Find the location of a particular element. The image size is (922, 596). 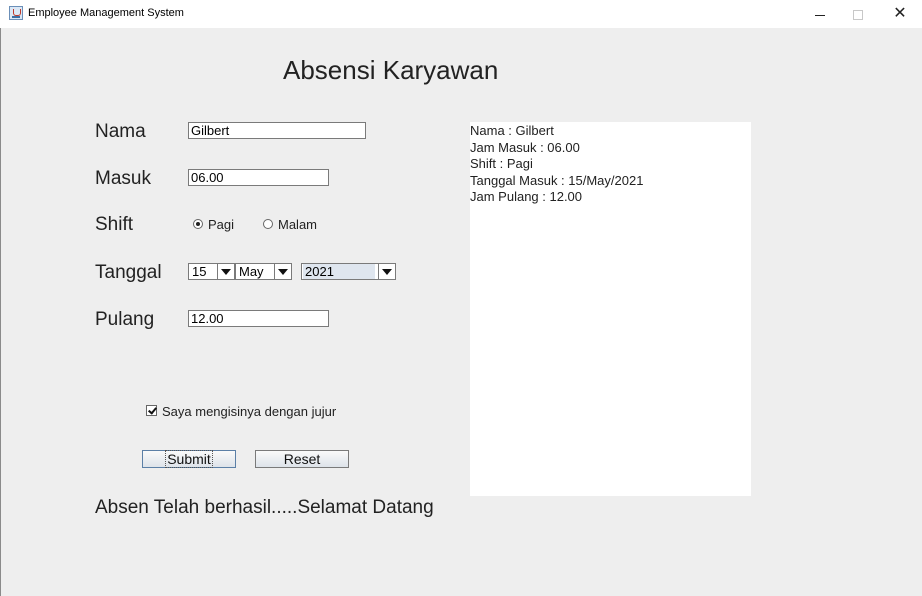

minimize-icon is located at coordinates (820, 15).